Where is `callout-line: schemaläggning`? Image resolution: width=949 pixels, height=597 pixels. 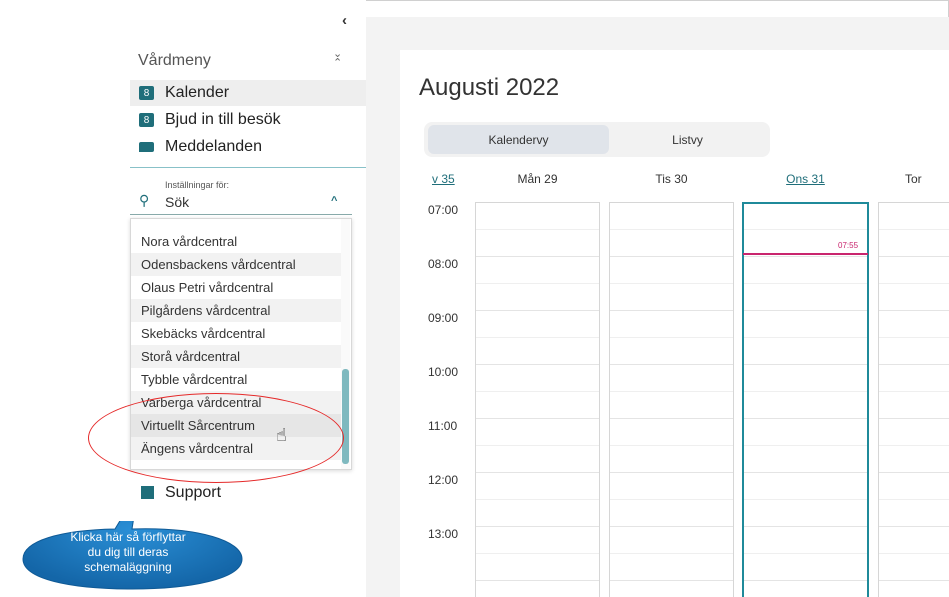
callout-line: schemaläggning is located at coordinates (128, 567).